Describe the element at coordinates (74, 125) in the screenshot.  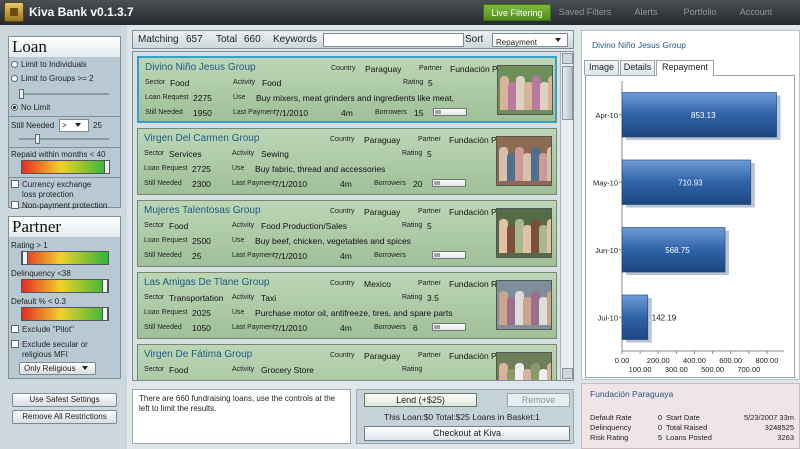
I see `still-needed-operator-select: >` at that location.